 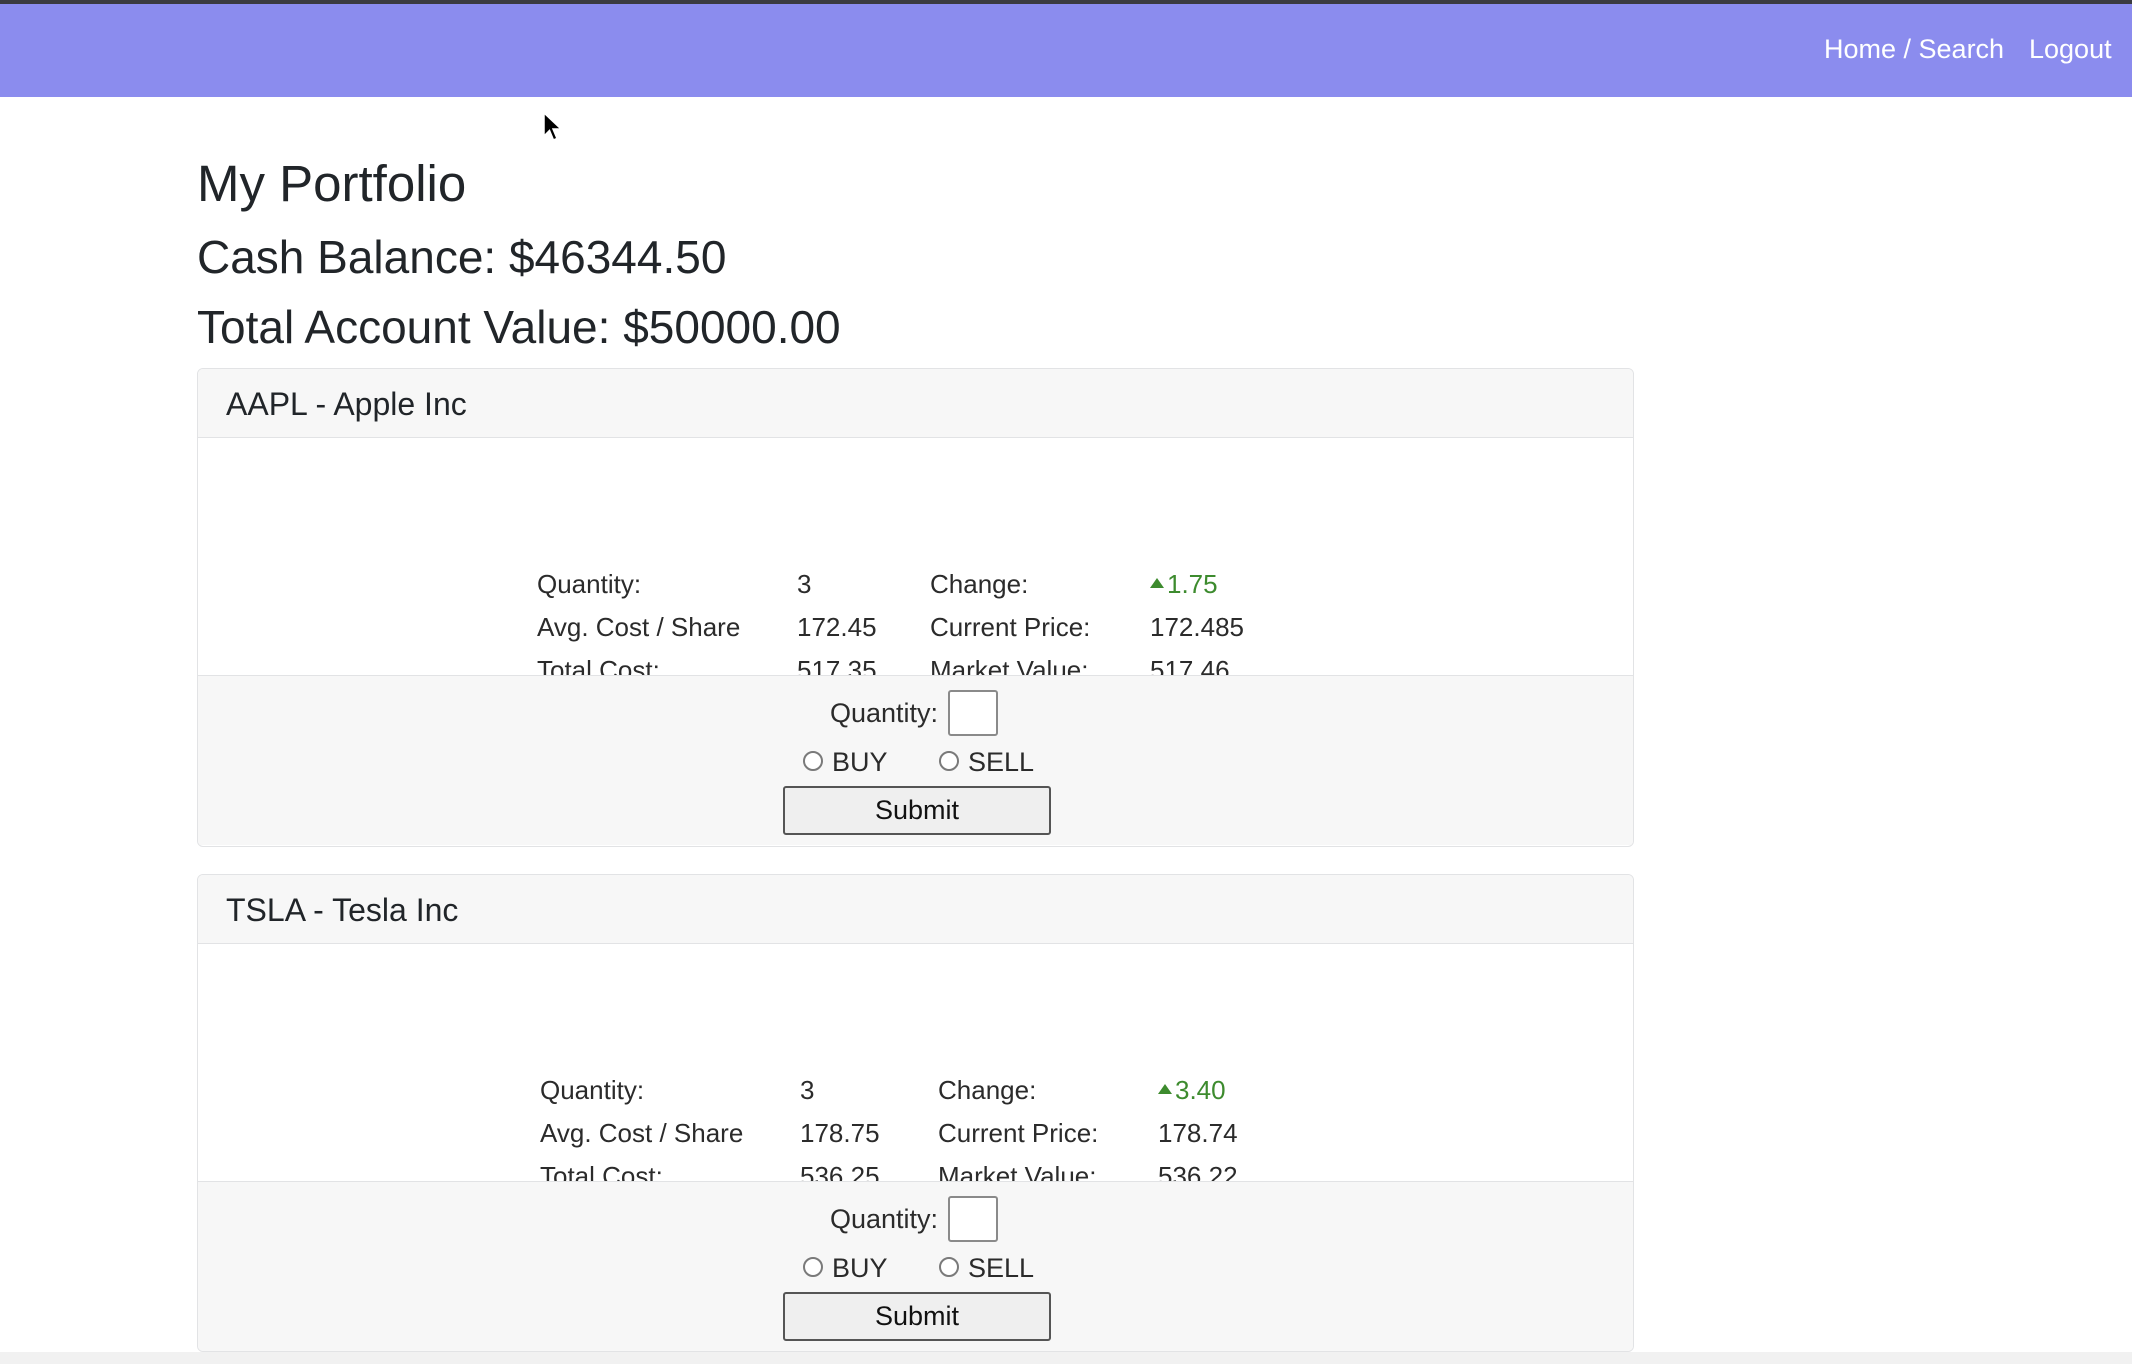 I want to click on change-value: 1.75, so click(x=1192, y=584).